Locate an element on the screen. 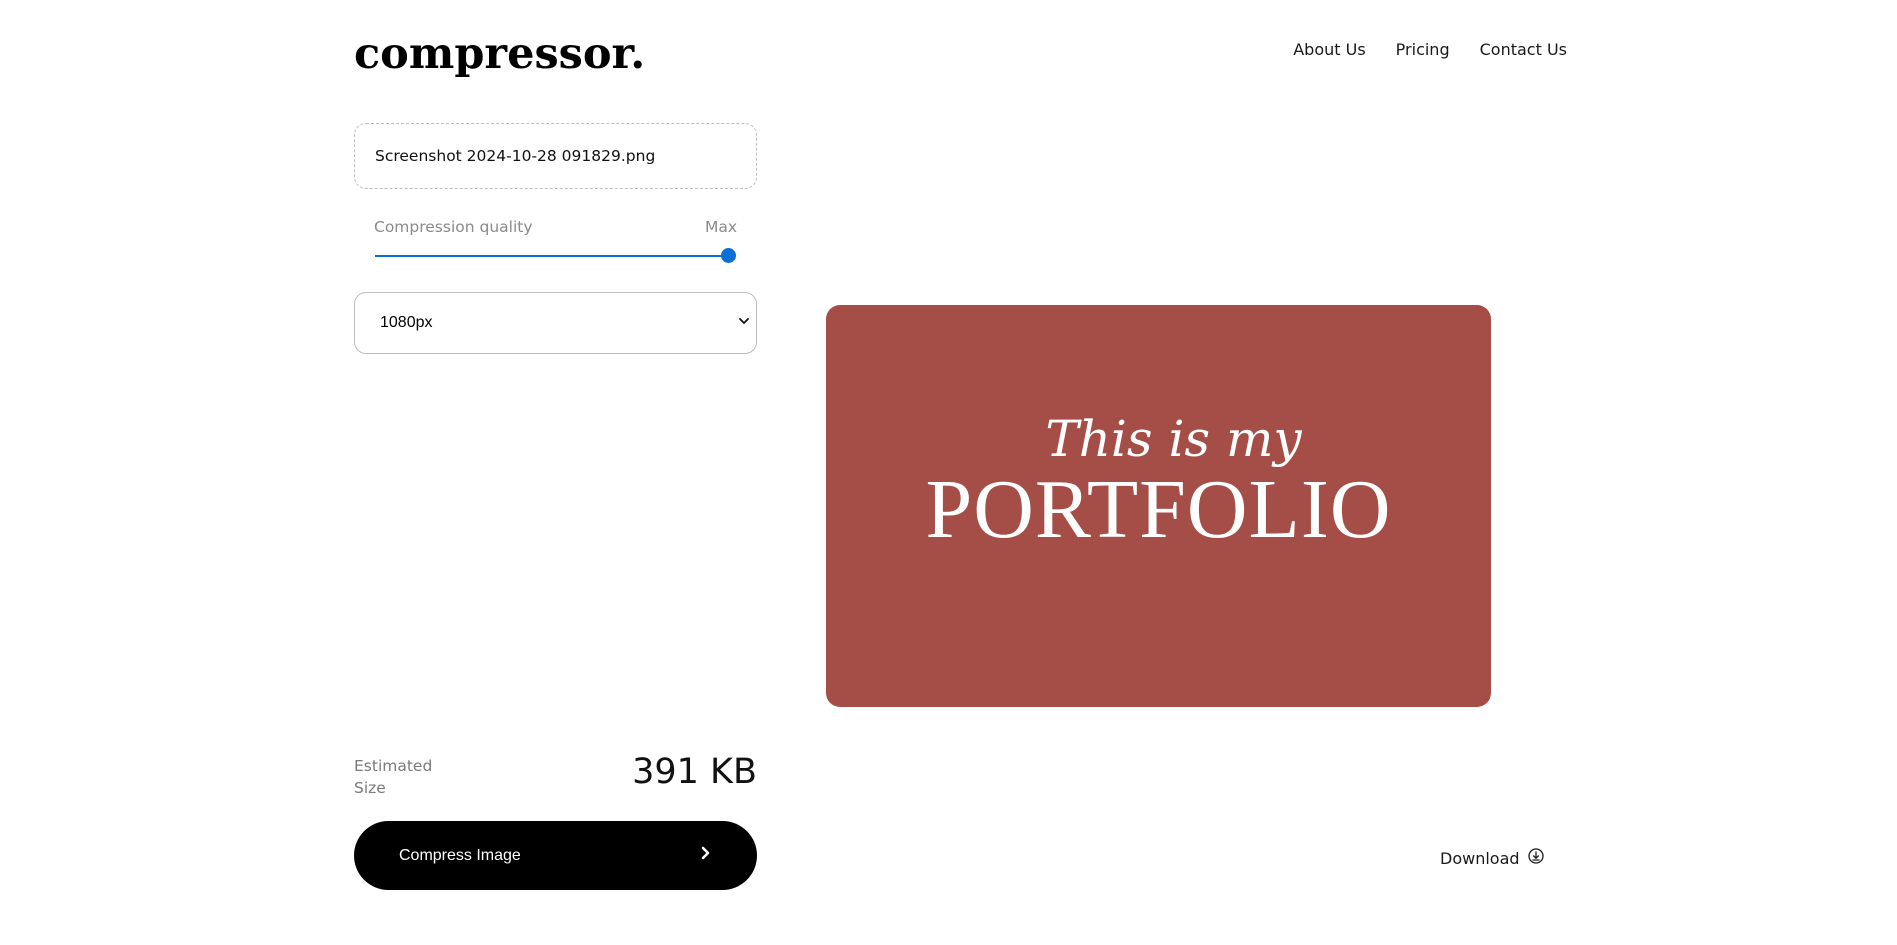 This screenshot has width=1897, height=945. resolution-selected: 1080px is located at coordinates (406, 322).